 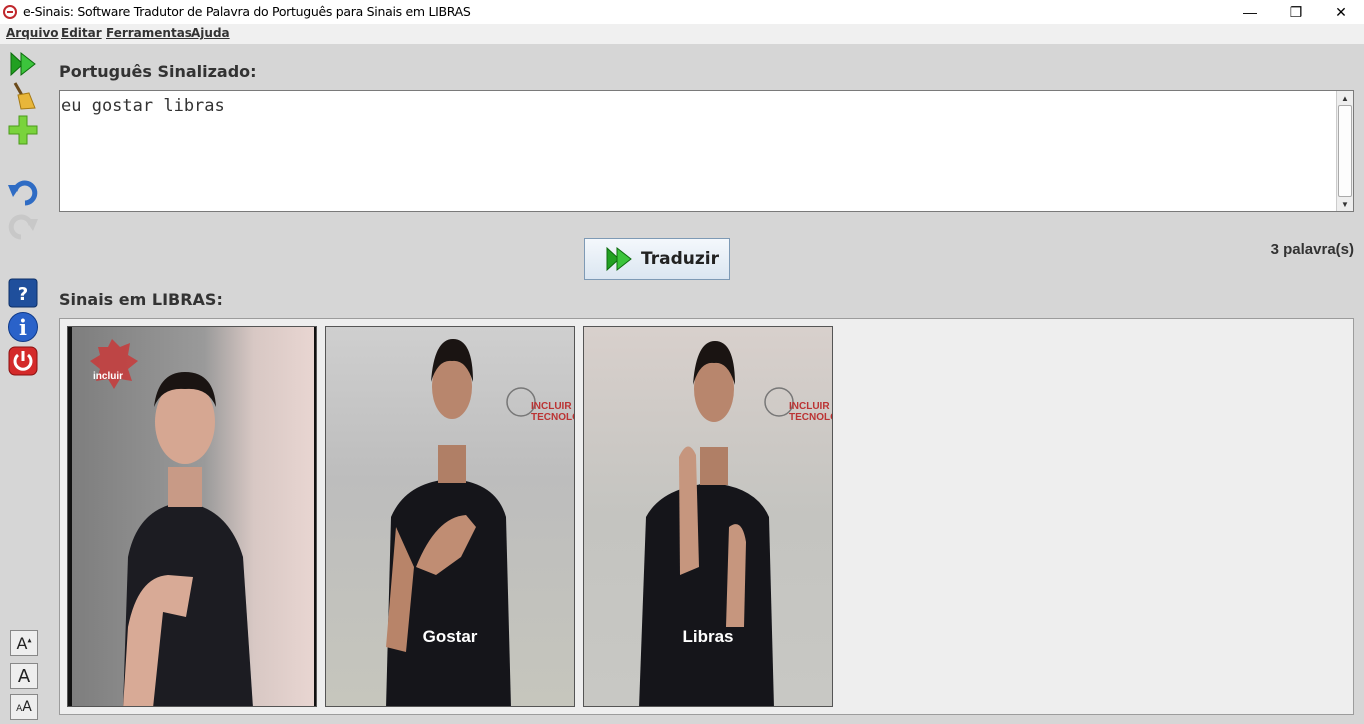 I want to click on scroll-thumb, so click(x=1345, y=151).